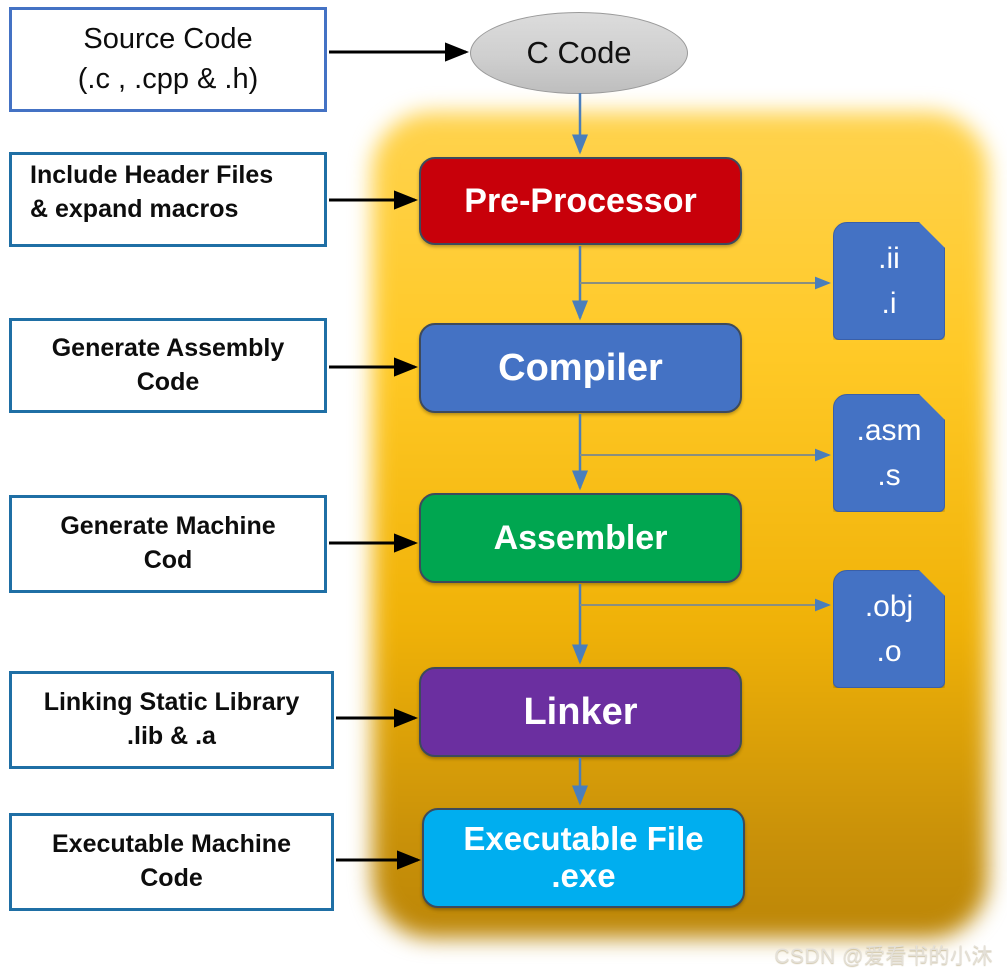 Image resolution: width=1007 pixels, height=978 pixels. Describe the element at coordinates (883, 956) in the screenshot. I see `csdn-watermark: CSDN @爱看书的小沐` at that location.